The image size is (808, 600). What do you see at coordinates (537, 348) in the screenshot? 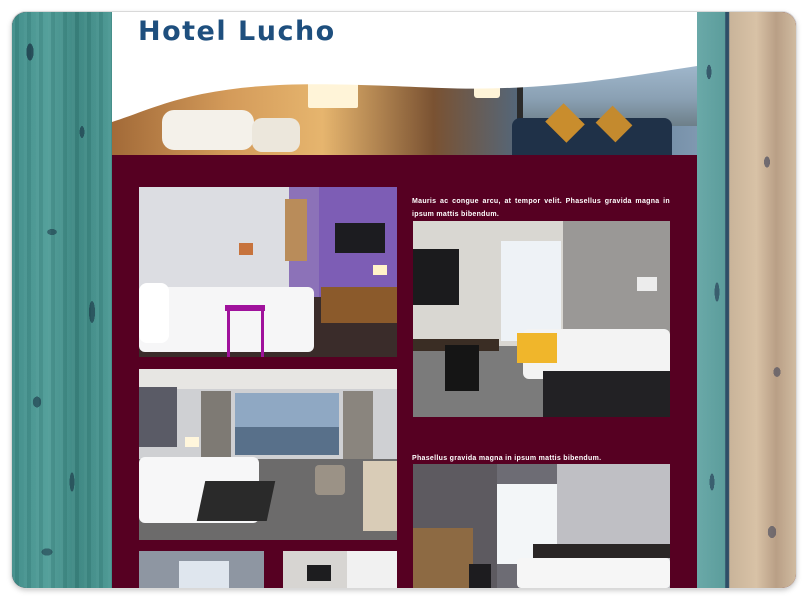
I see `bed-throw` at bounding box center [537, 348].